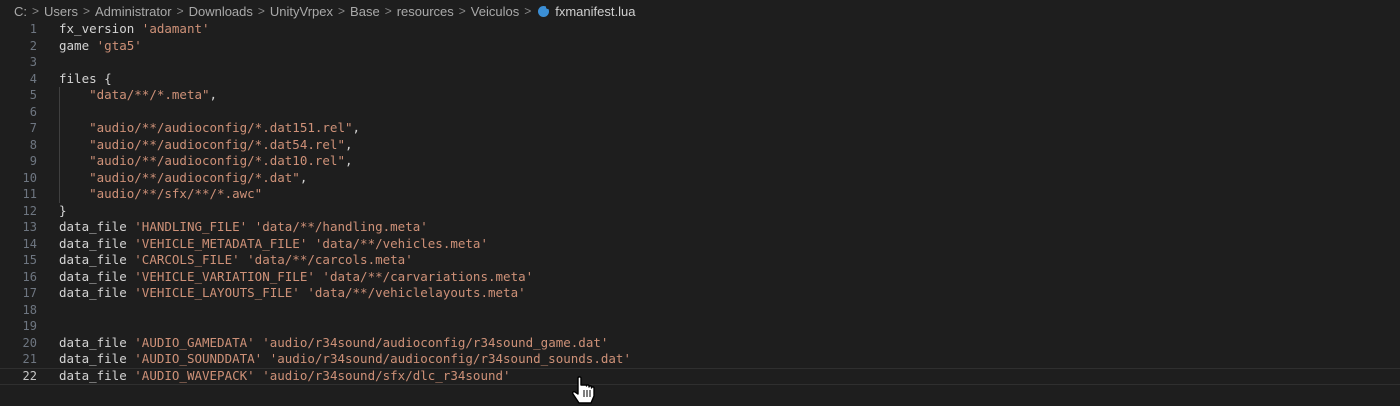  Describe the element at coordinates (191, 226) in the screenshot. I see `string-token: 'HANDLING_FILE'` at that location.